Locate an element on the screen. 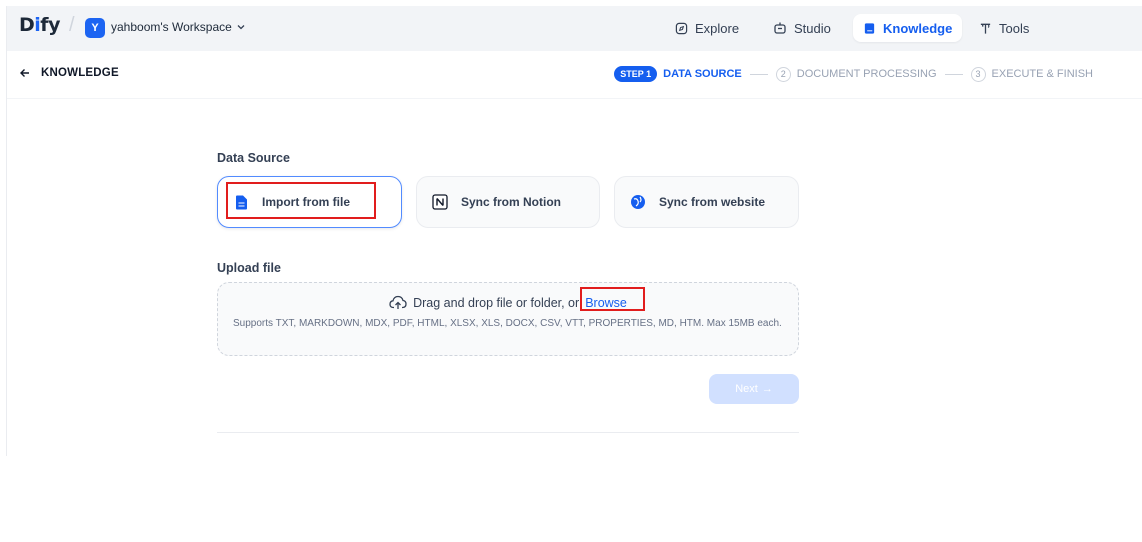 This screenshot has width=1142, height=542. nav-explore-label: Explore is located at coordinates (717, 28).